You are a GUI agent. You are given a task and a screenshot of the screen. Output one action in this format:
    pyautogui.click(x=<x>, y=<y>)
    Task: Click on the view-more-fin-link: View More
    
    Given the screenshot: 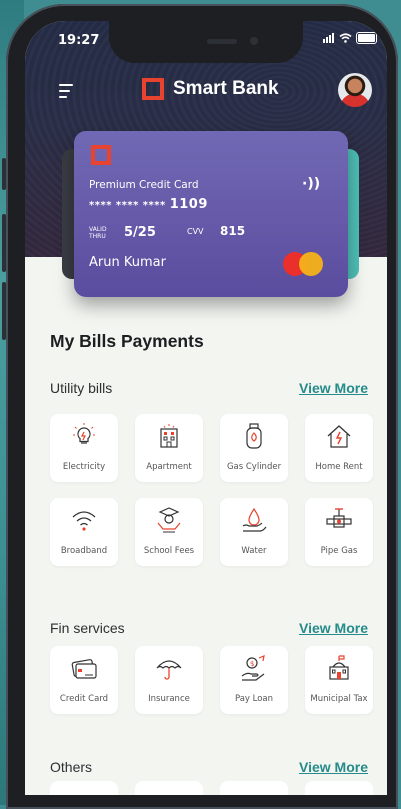 What is the action you would take?
    pyautogui.click(x=333, y=628)
    